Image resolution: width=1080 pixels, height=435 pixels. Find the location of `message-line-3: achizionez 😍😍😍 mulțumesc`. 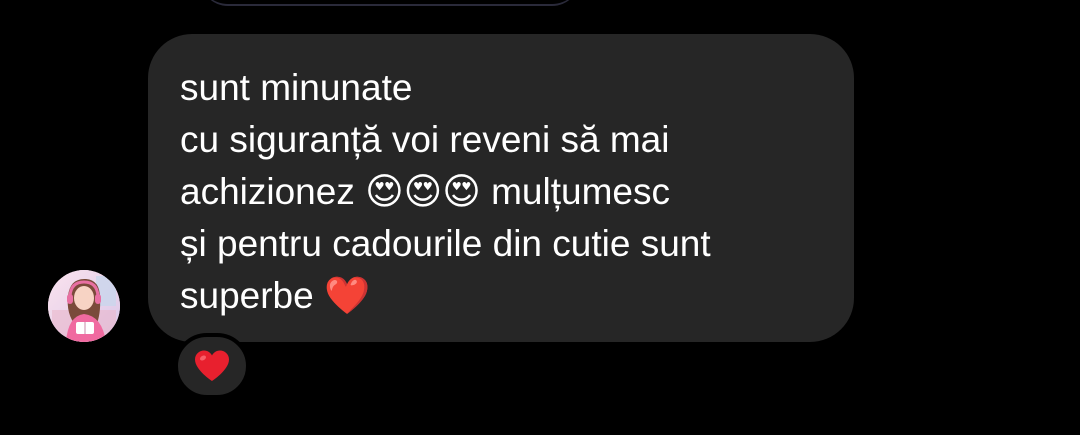

message-line-3: achizionez 😍😍😍 mulțumesc is located at coordinates (501, 192).